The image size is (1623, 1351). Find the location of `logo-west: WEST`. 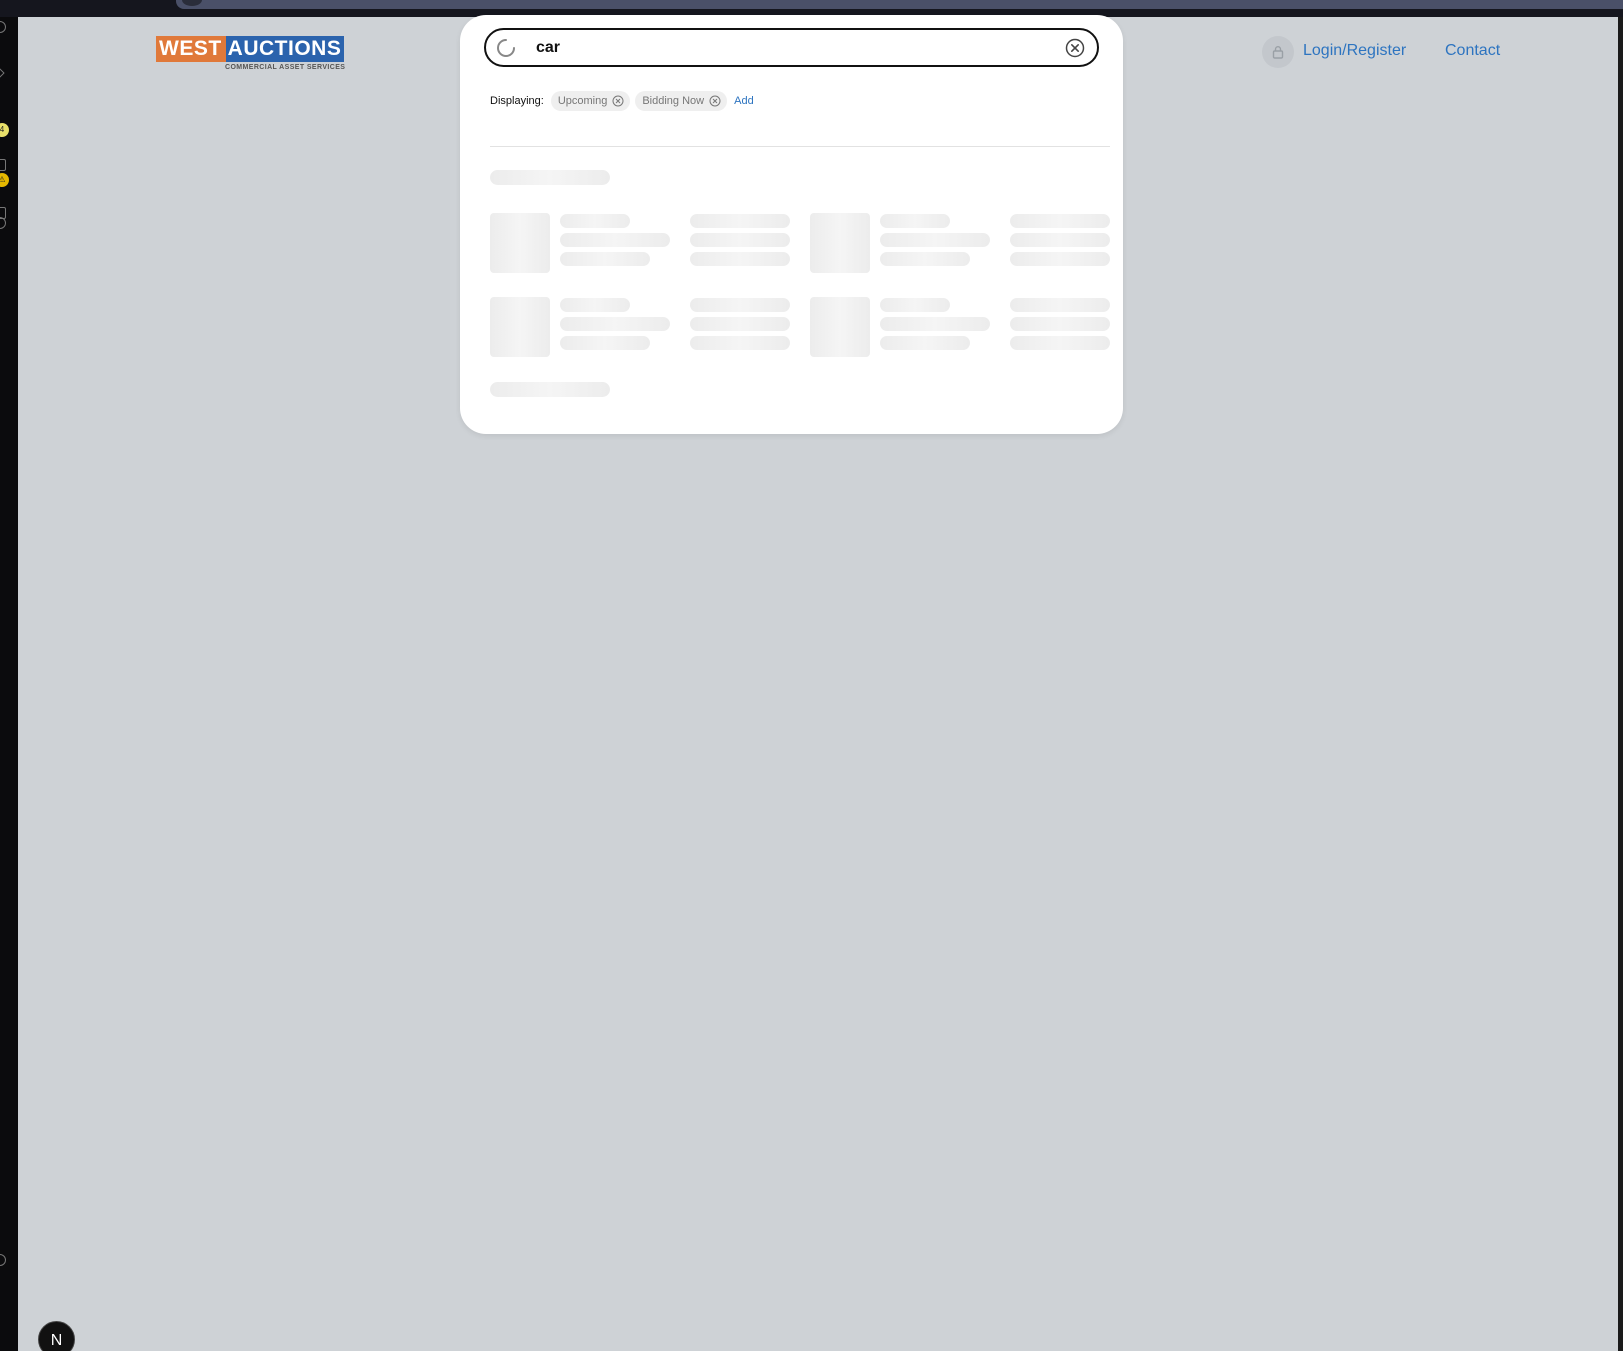

logo-west: WEST is located at coordinates (191, 49).